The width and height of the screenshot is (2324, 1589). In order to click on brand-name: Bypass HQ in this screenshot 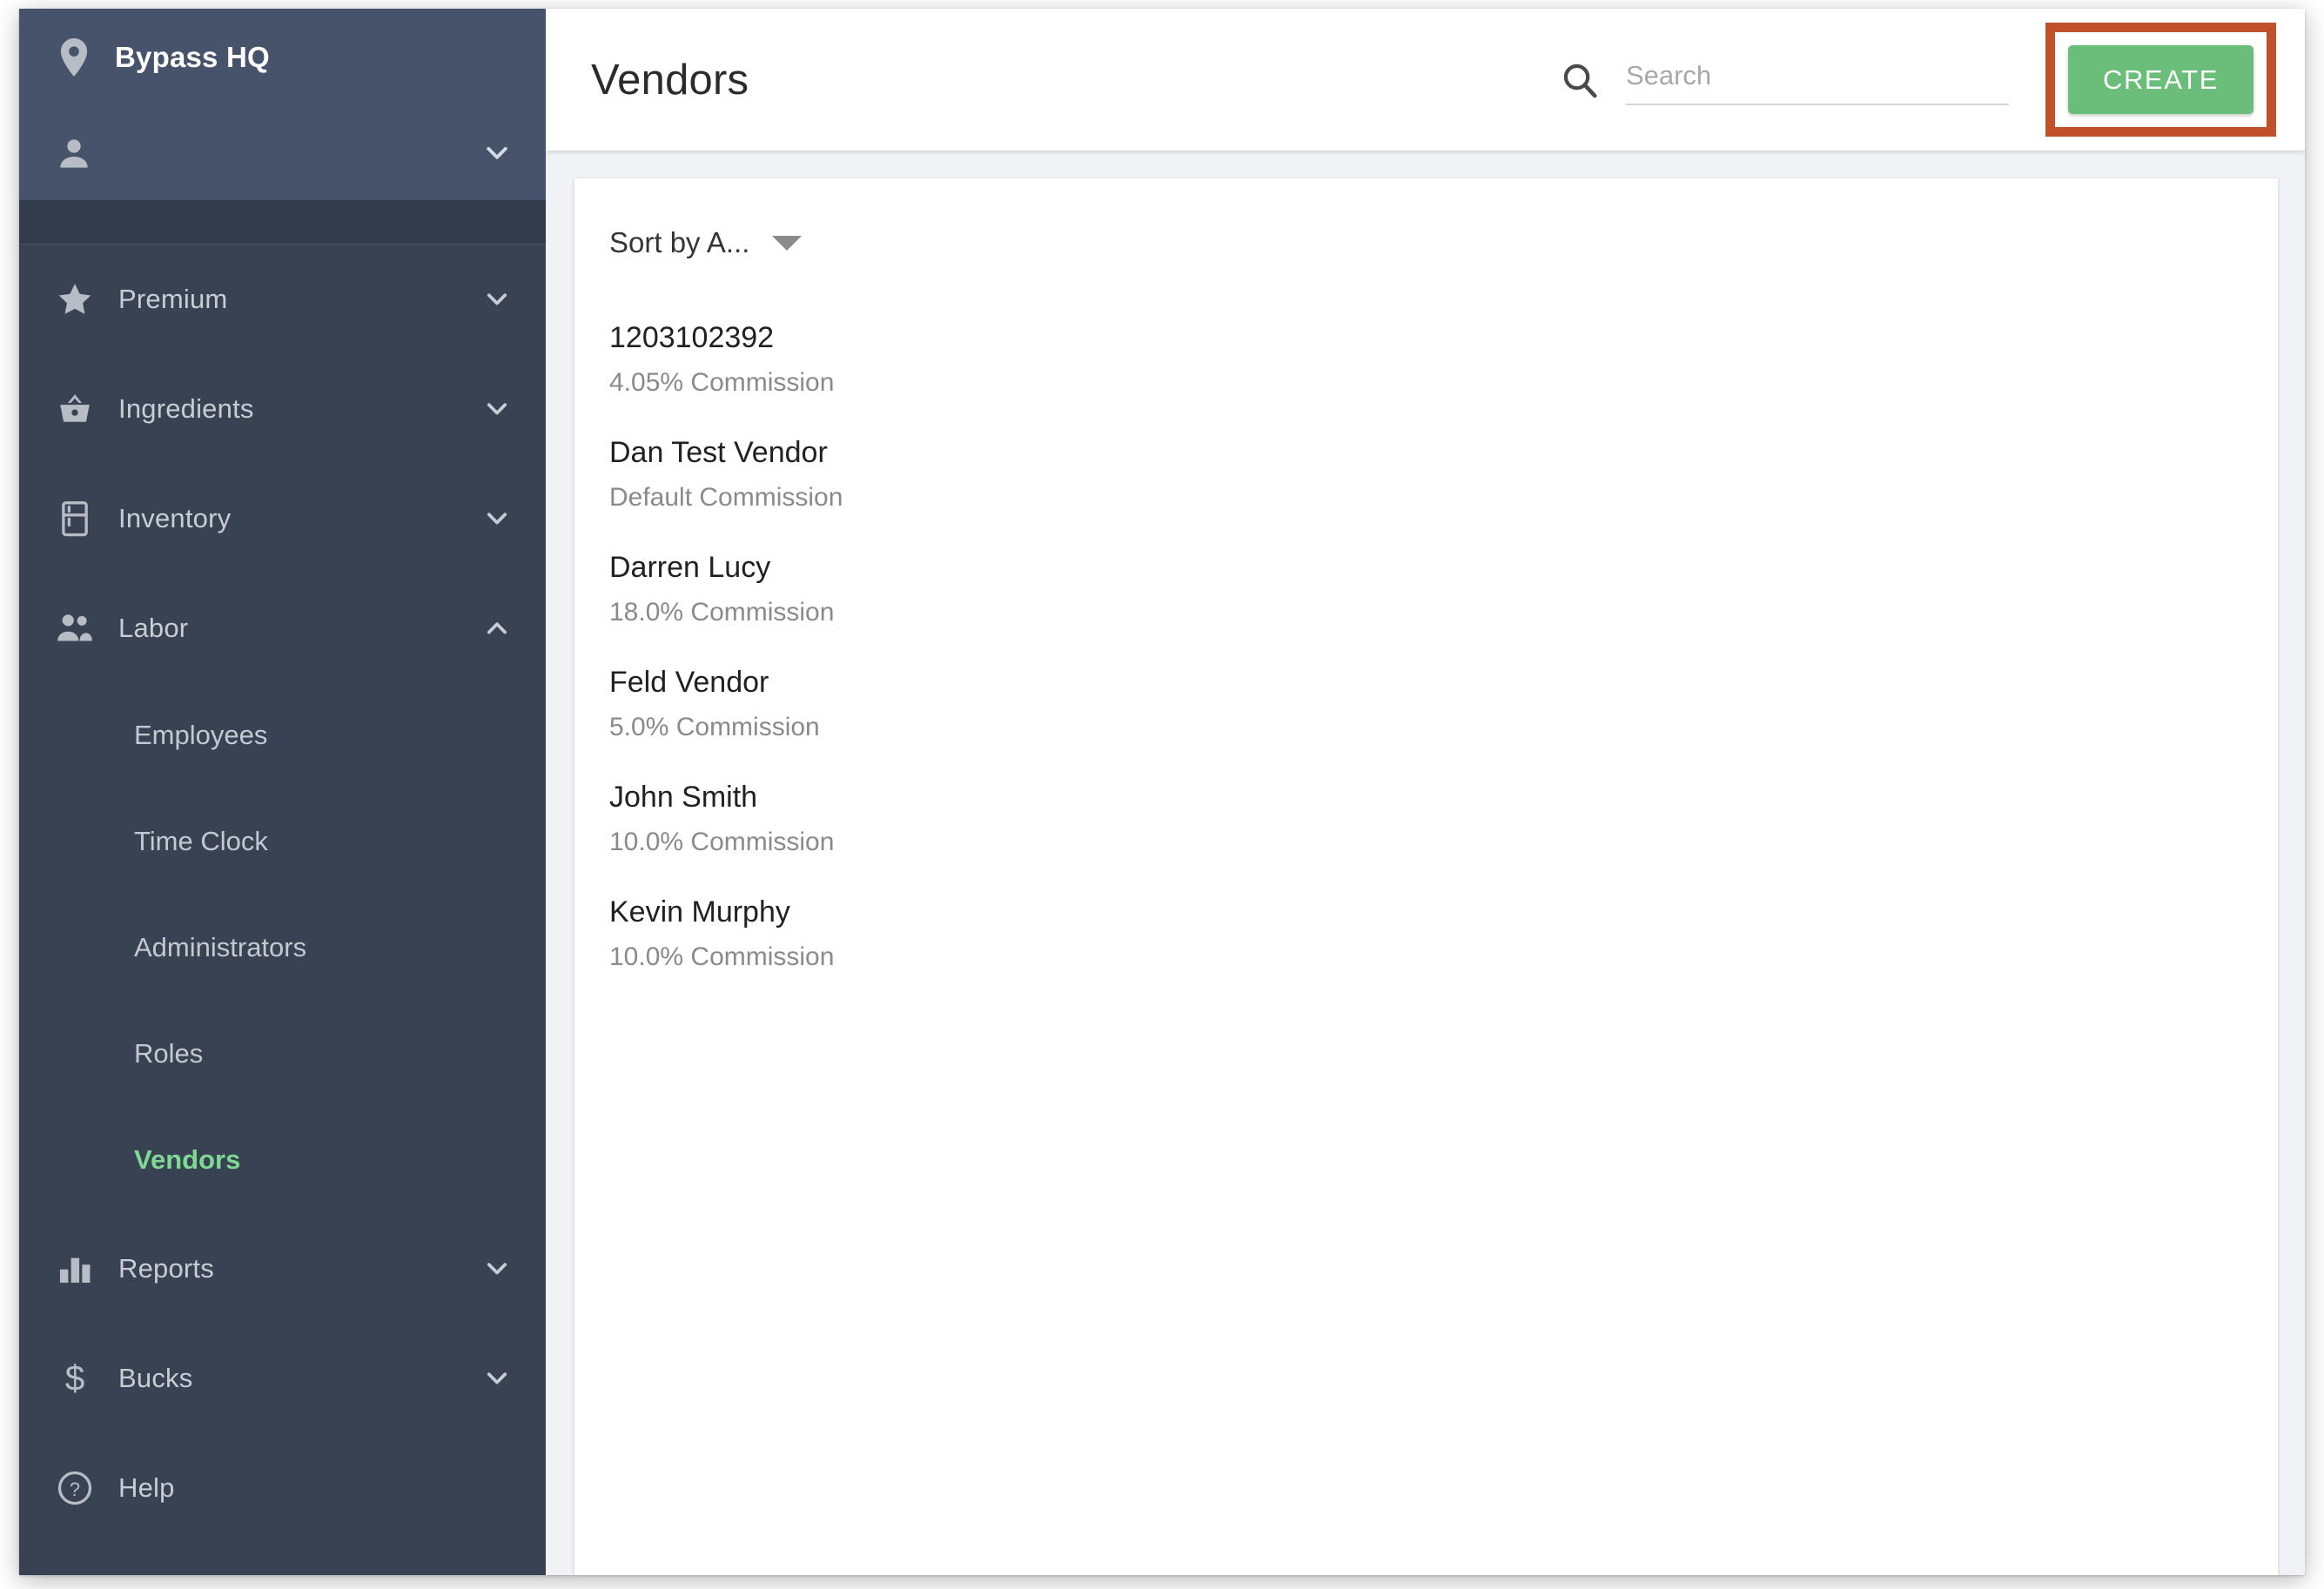, I will do `click(193, 57)`.